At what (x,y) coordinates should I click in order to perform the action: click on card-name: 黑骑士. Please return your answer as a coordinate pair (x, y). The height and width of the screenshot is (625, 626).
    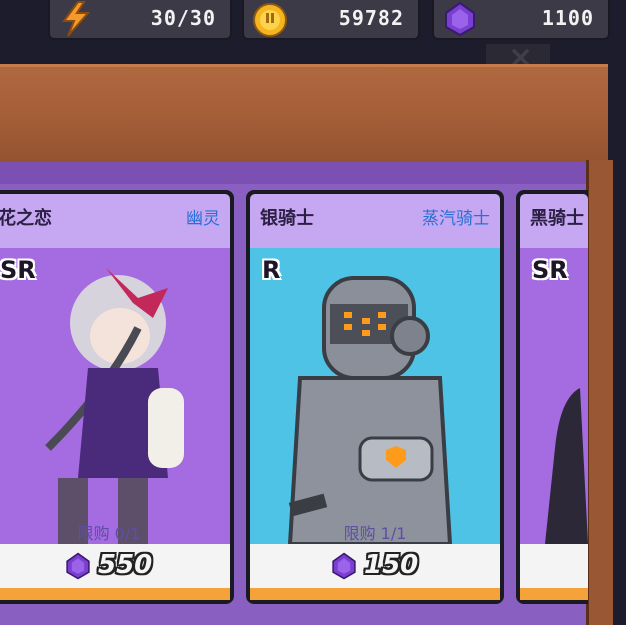
    Looking at the image, I should click on (557, 218).